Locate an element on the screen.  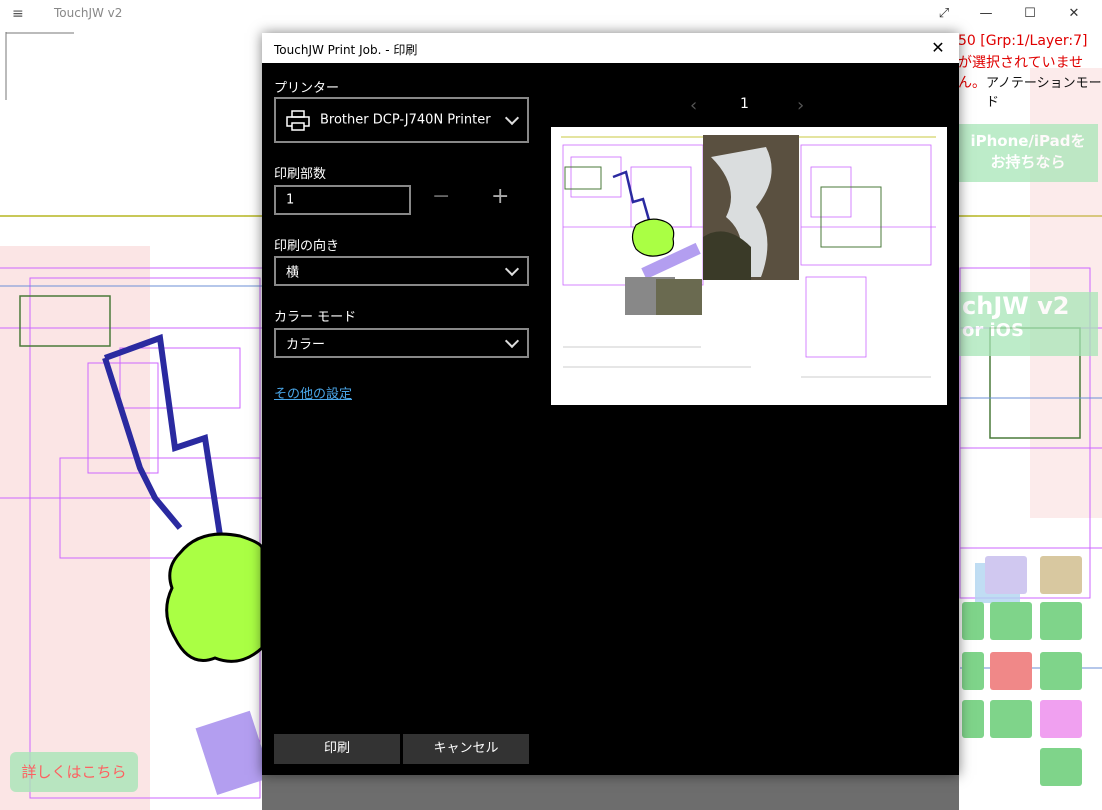
mode-indicator: アノテーションモード is located at coordinates (1044, 93).